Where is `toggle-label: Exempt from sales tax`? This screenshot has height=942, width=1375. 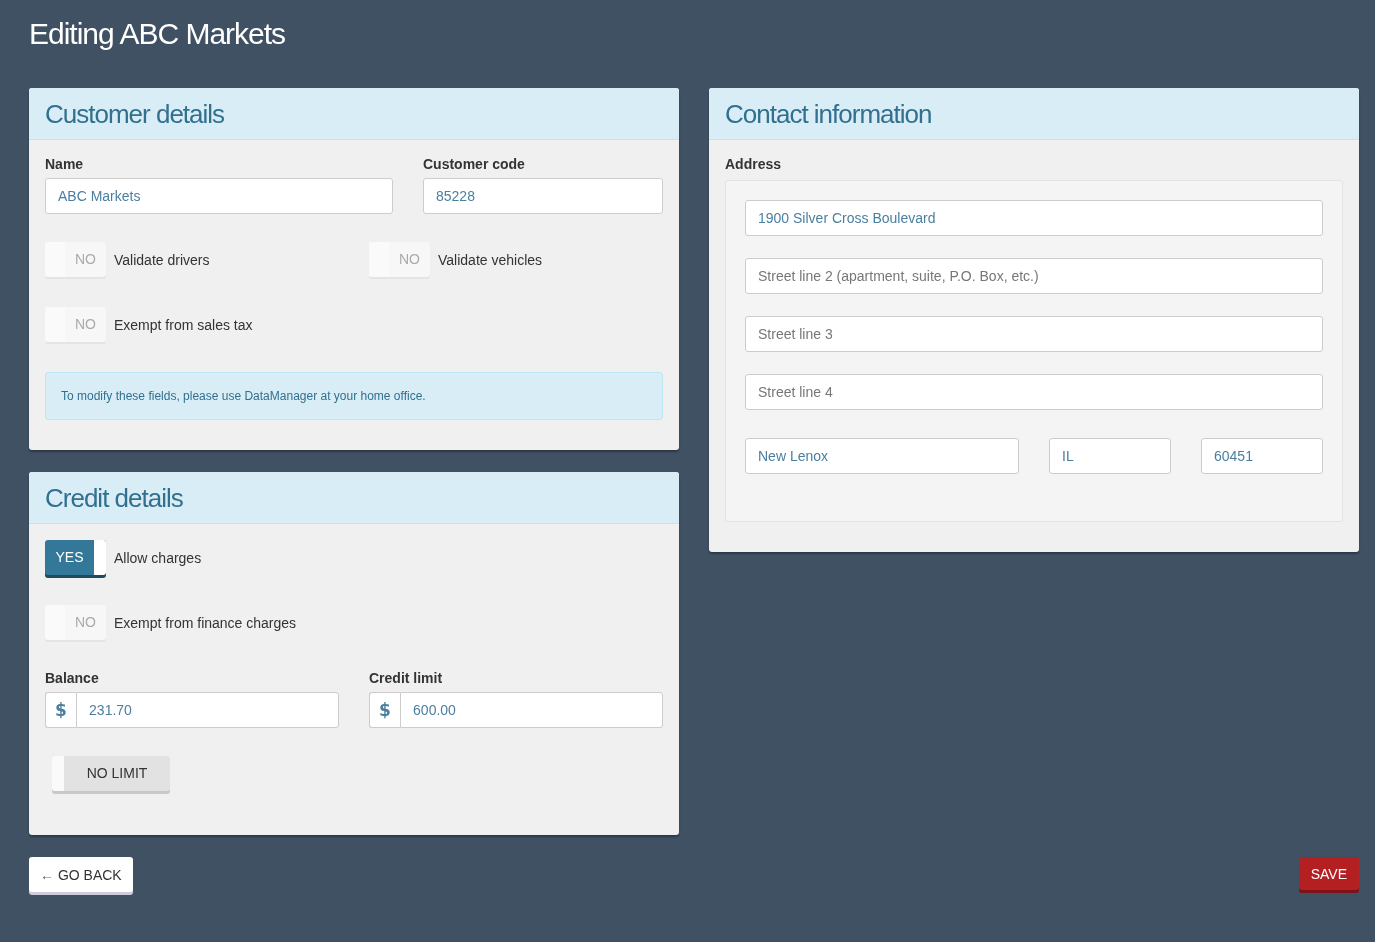 toggle-label: Exempt from sales tax is located at coordinates (183, 324).